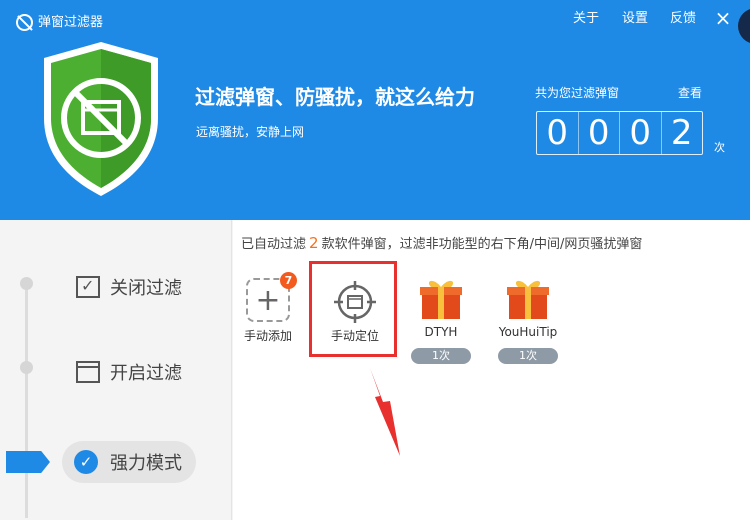 This screenshot has width=750, height=520. I want to click on view-link: 查看, so click(690, 93).